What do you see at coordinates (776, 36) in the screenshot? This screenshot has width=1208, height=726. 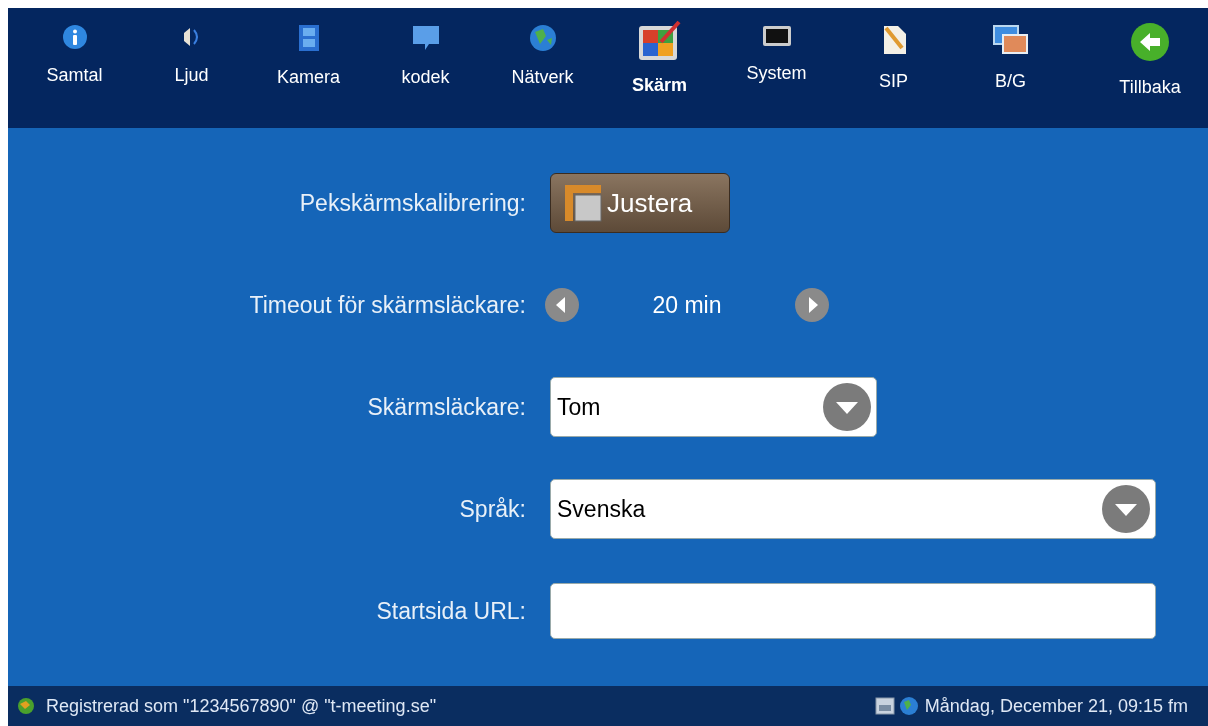 I see `monitor-icon` at bounding box center [776, 36].